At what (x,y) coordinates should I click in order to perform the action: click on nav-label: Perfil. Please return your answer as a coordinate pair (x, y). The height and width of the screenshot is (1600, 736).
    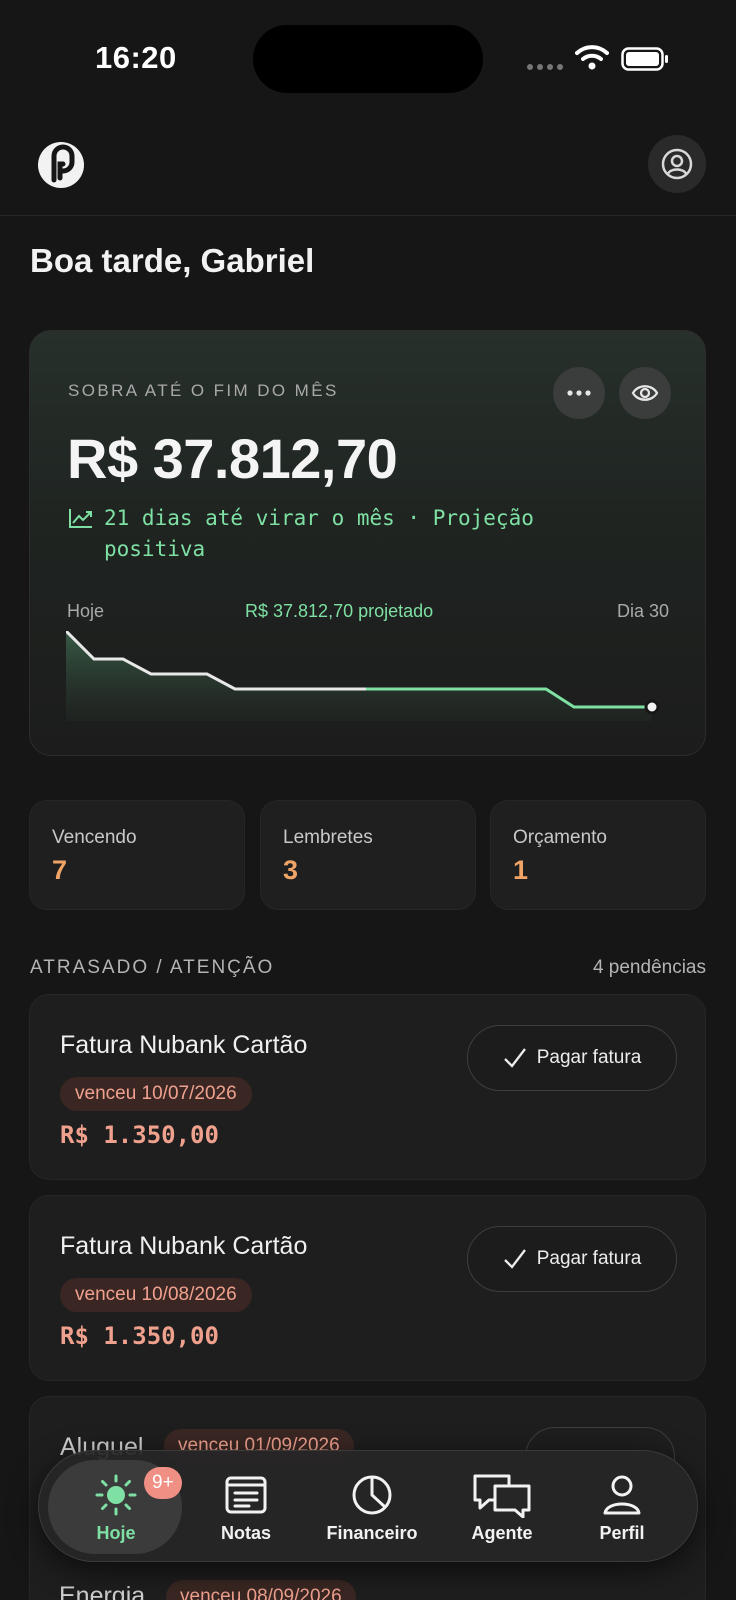
    Looking at the image, I should click on (622, 1533).